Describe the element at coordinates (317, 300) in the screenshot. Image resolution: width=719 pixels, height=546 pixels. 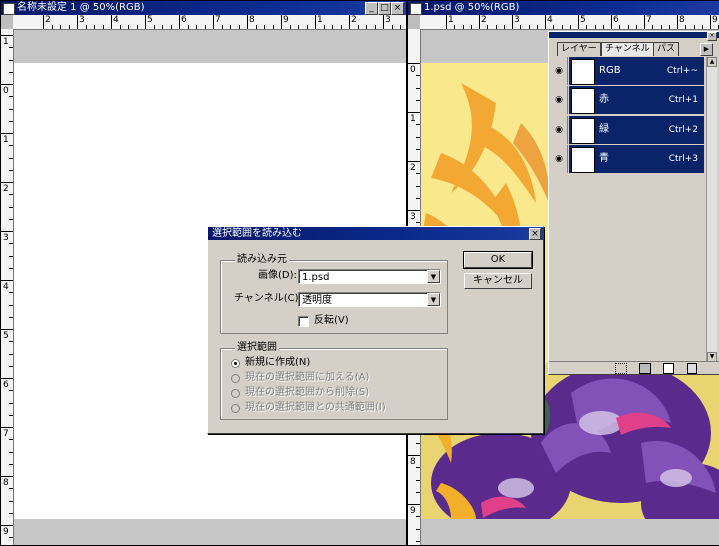
I see `channel-select-value: 透明度` at that location.